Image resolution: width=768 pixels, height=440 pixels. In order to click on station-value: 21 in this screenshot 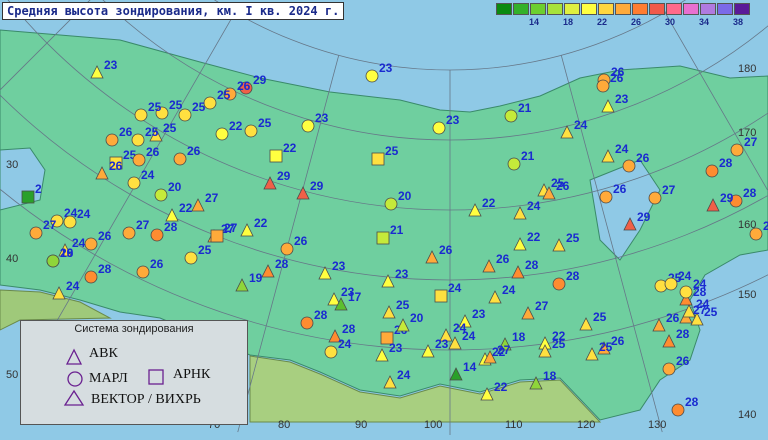, I will do `click(525, 108)`.